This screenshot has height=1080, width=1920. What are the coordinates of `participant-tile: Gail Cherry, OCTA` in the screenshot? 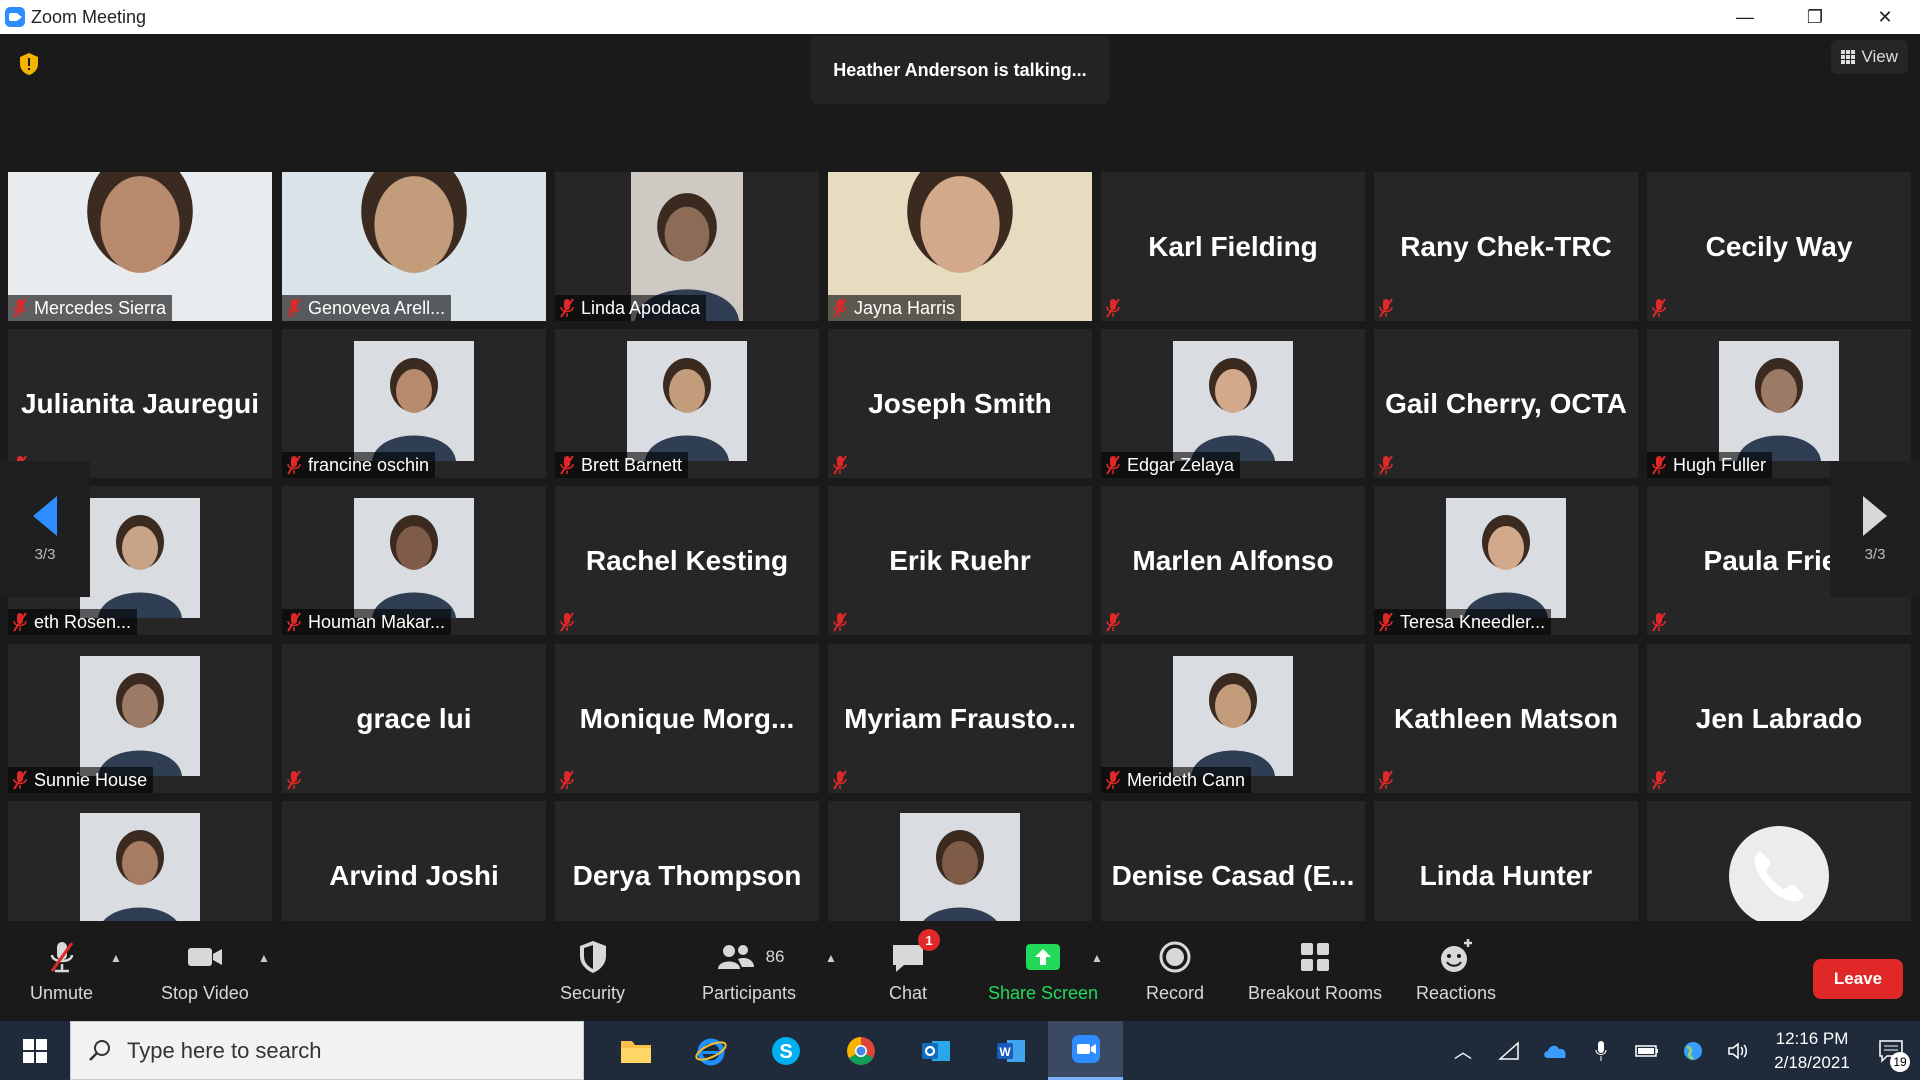 It's located at (1506, 403).